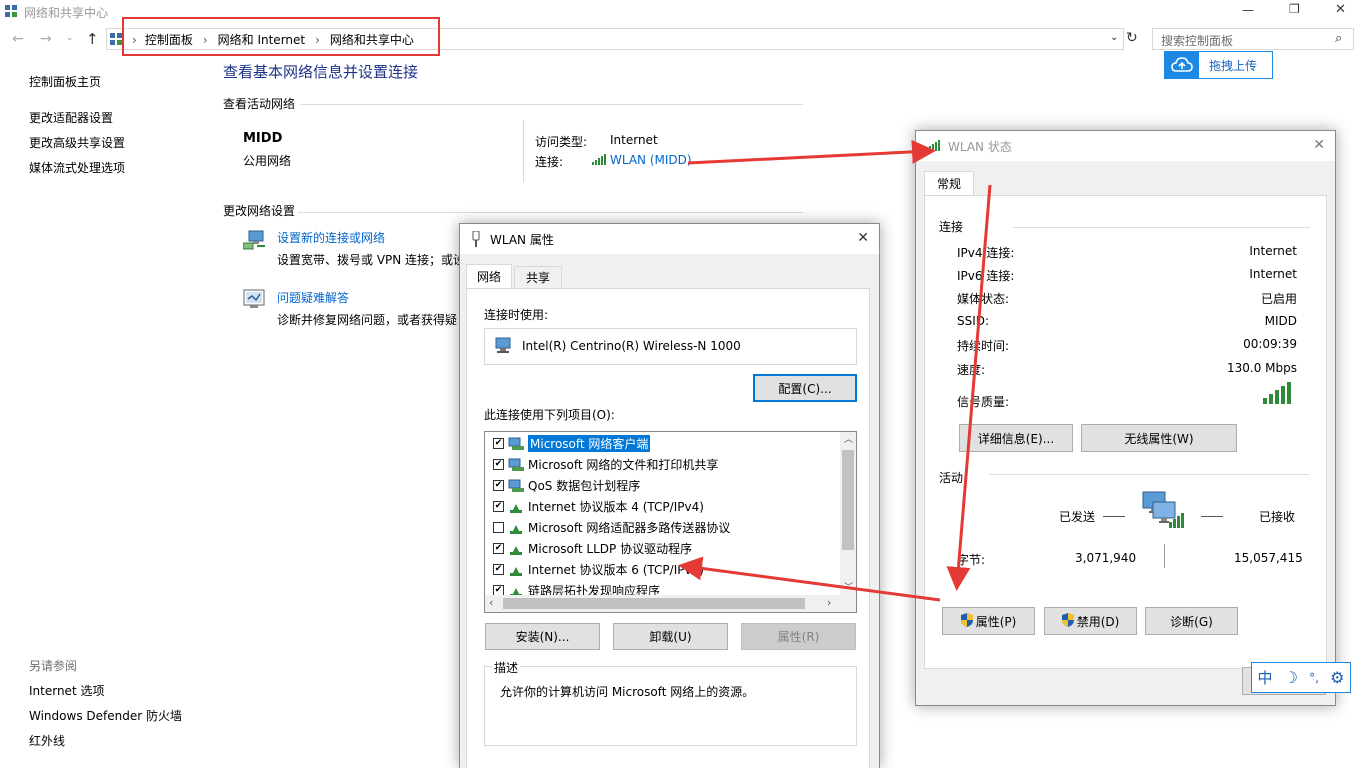  What do you see at coordinates (969, 387) in the screenshot?
I see `arrow-to-properties` at bounding box center [969, 387].